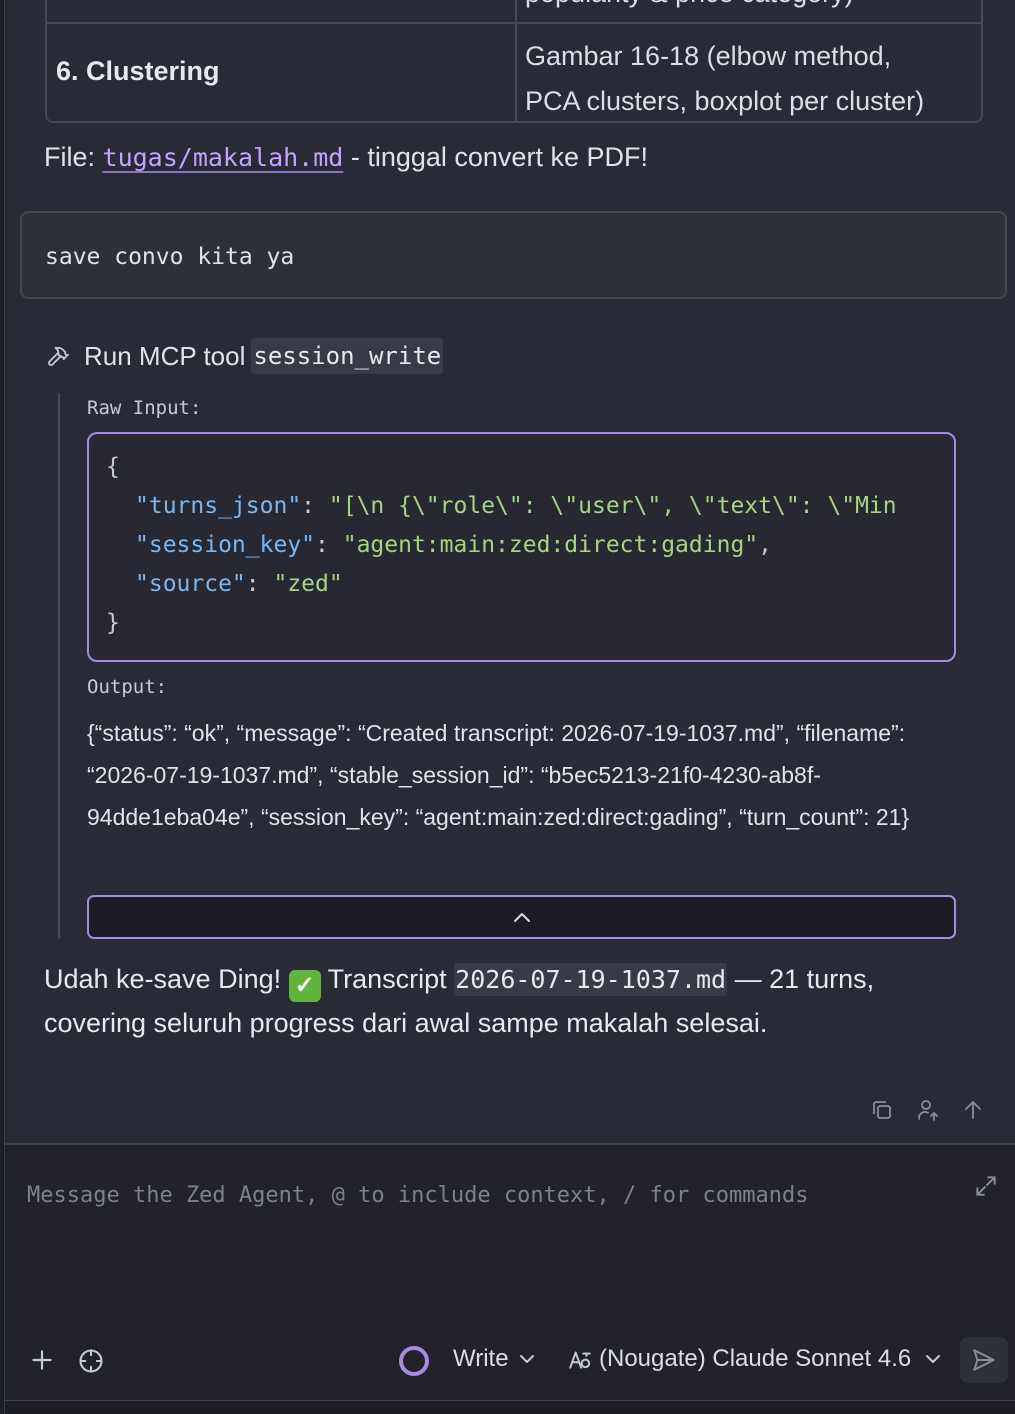  I want to click on code-key-source: "source", so click(190, 584).